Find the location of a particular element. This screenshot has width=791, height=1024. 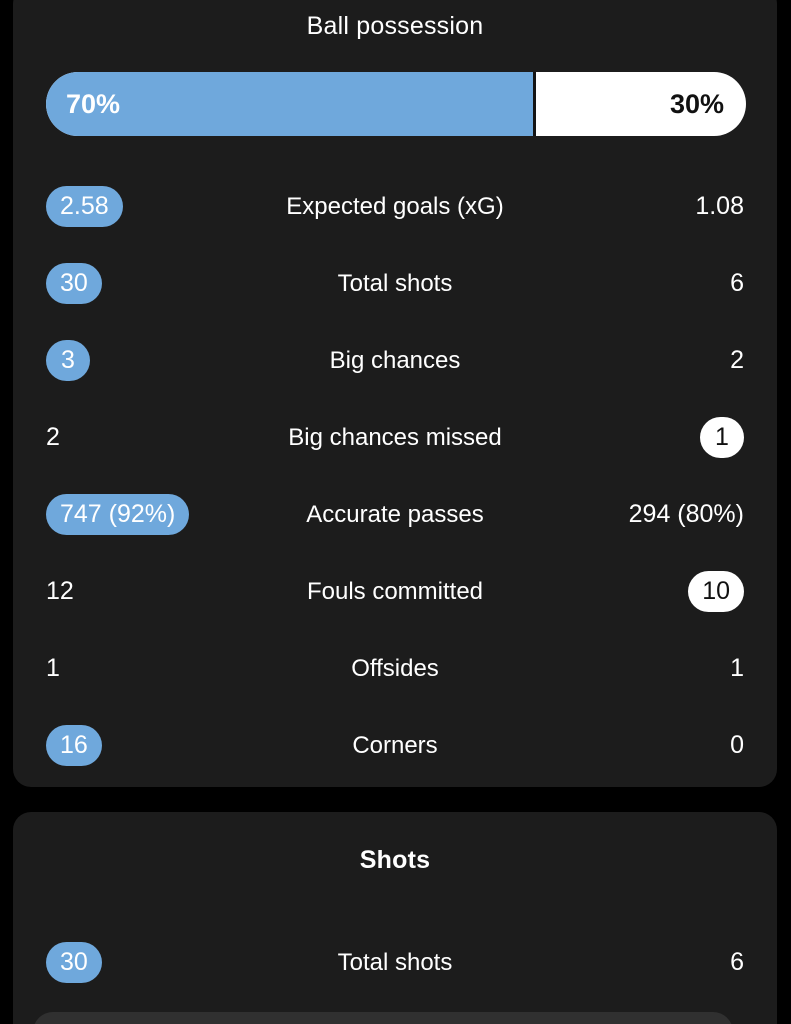

stat-home-value: 1 is located at coordinates (53, 668).